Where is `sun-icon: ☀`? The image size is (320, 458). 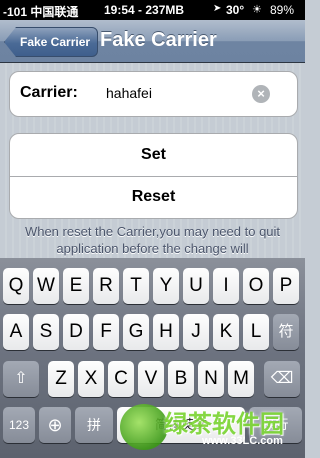 sun-icon: ☀ is located at coordinates (257, 10).